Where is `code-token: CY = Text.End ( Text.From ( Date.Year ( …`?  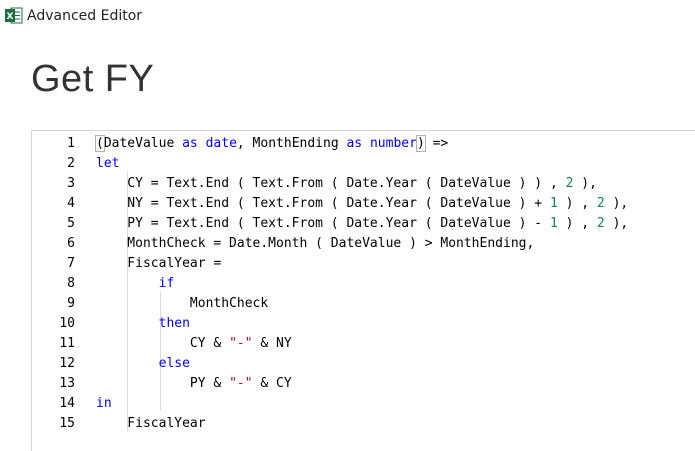
code-token: CY = Text.End ( Text.From ( Date.Year ( … is located at coordinates (331, 183).